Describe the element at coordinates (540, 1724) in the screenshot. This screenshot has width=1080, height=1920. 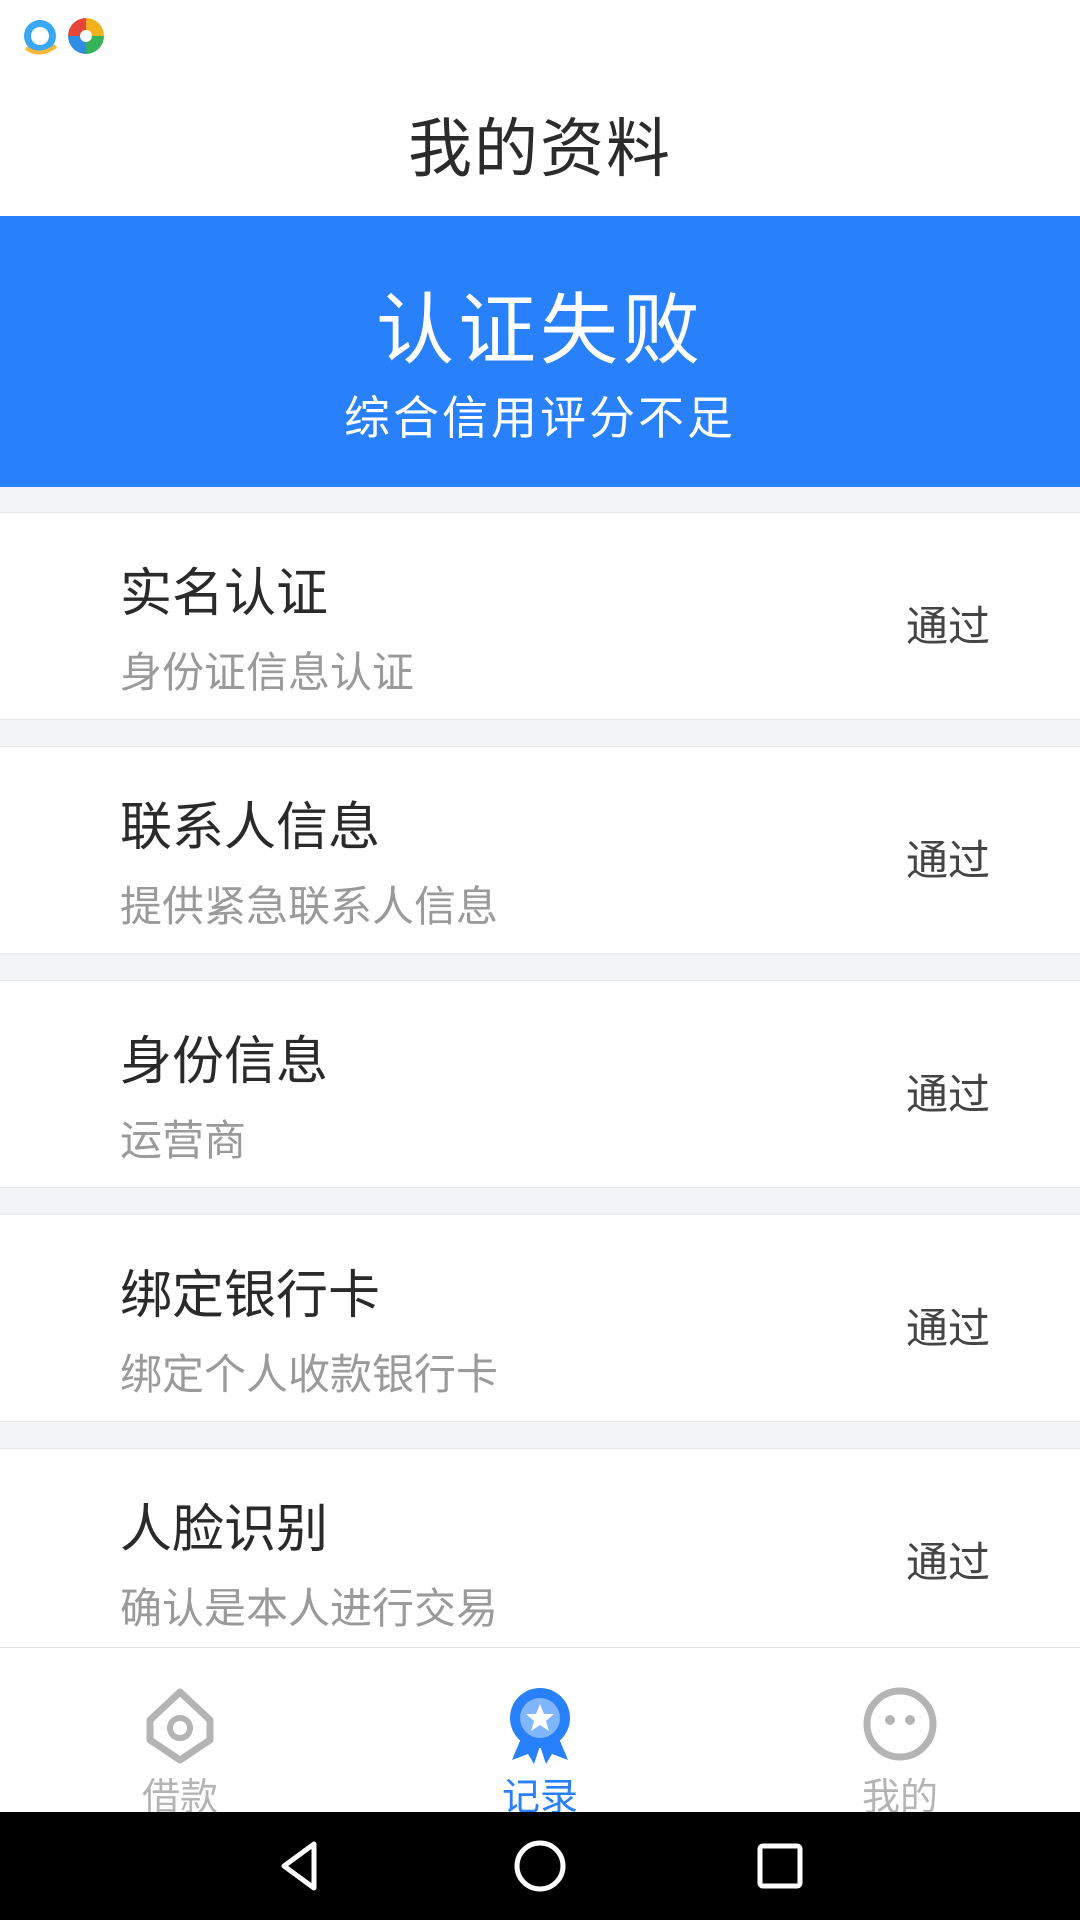
I see `medal-icon` at that location.